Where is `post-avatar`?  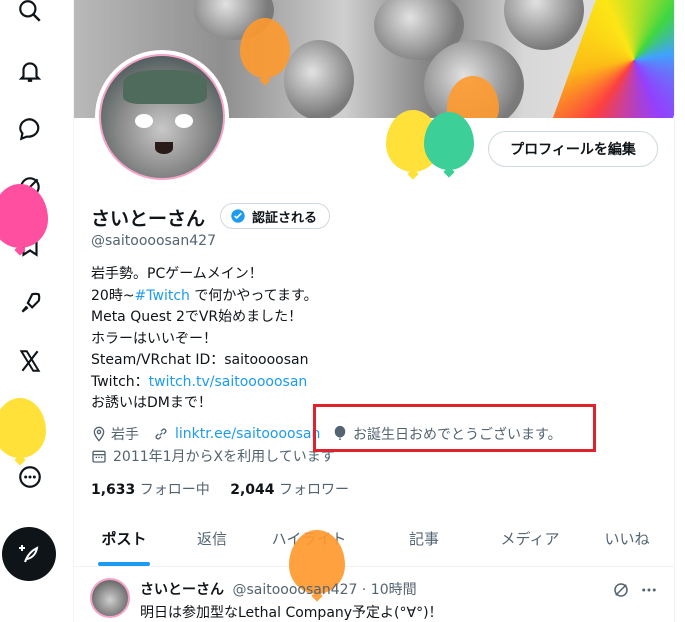 post-avatar is located at coordinates (110, 598).